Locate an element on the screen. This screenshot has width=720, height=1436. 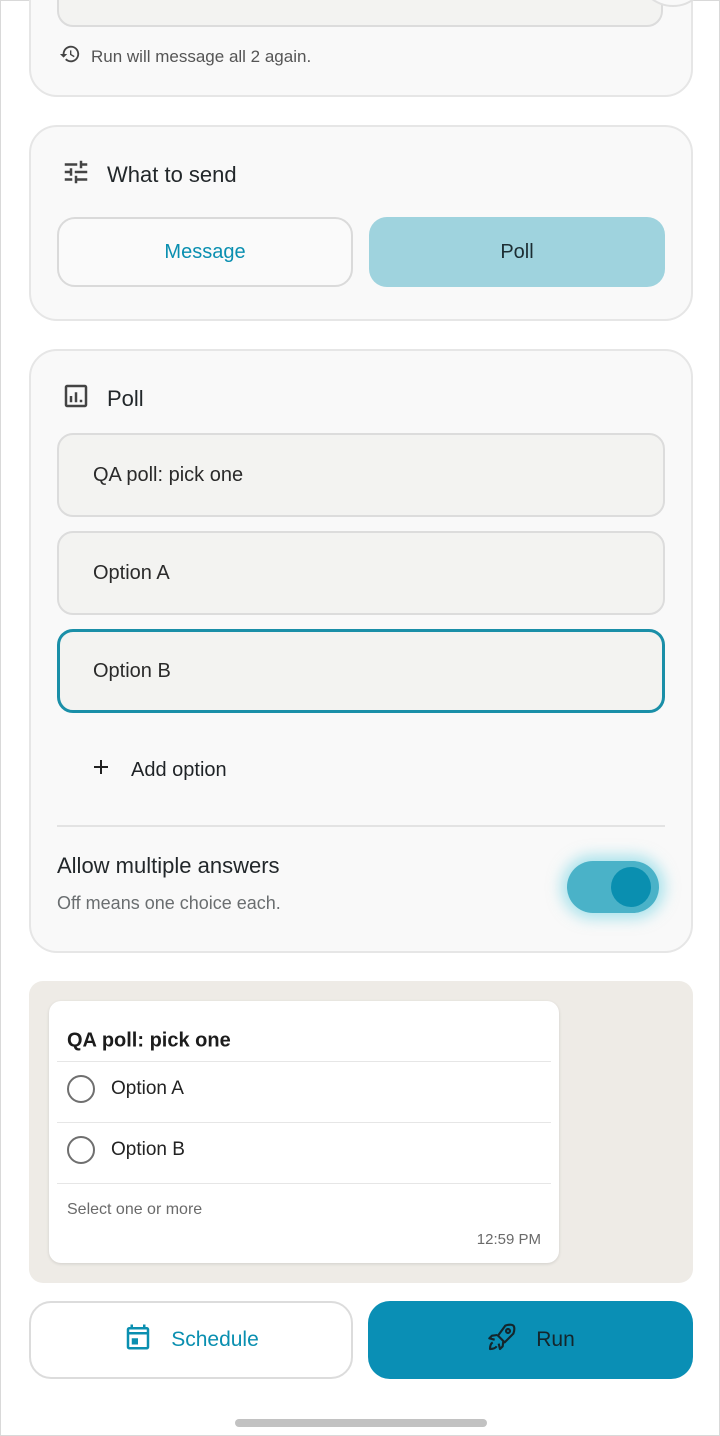
history-text: Run will message all 2 again. is located at coordinates (201, 56).